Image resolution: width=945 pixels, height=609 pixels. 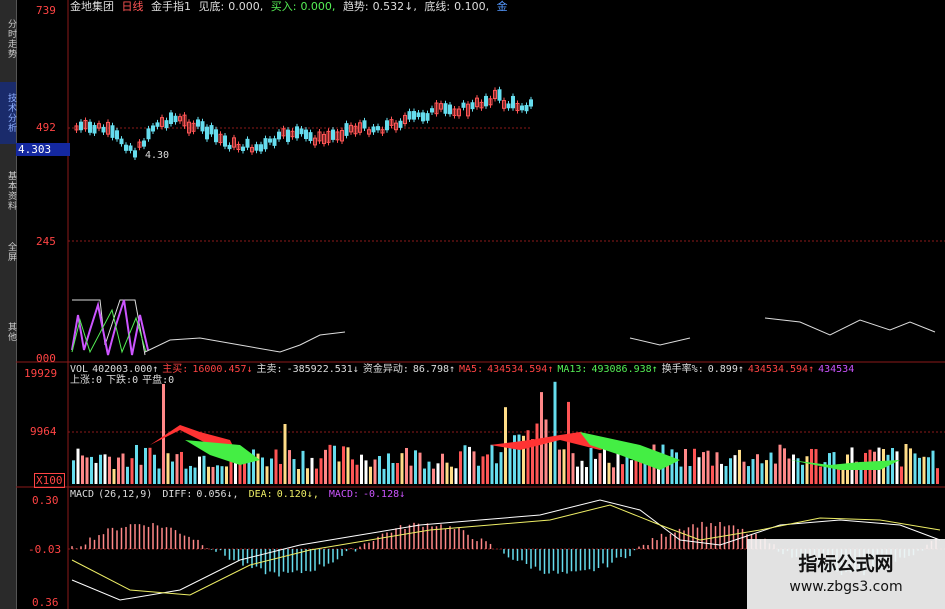 I want to click on watermark-title: 指标公式网, so click(x=846, y=564).